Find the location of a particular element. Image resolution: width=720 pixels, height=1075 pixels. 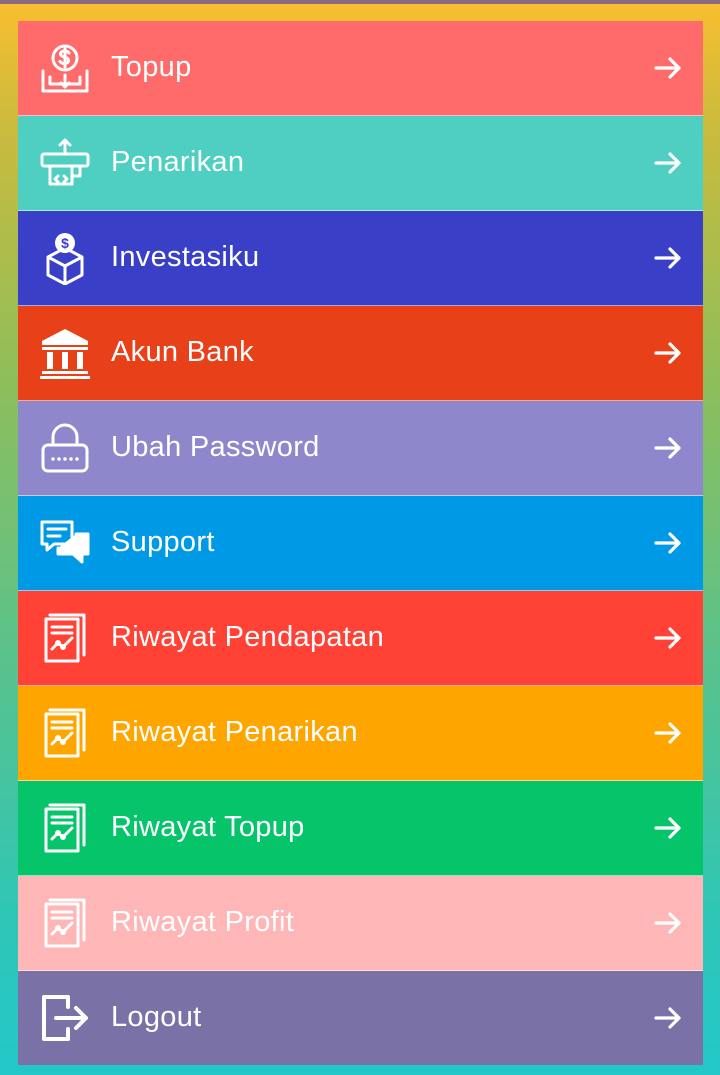

menu-item-riwayat-profit: Riwayat Profit is located at coordinates (360, 923).